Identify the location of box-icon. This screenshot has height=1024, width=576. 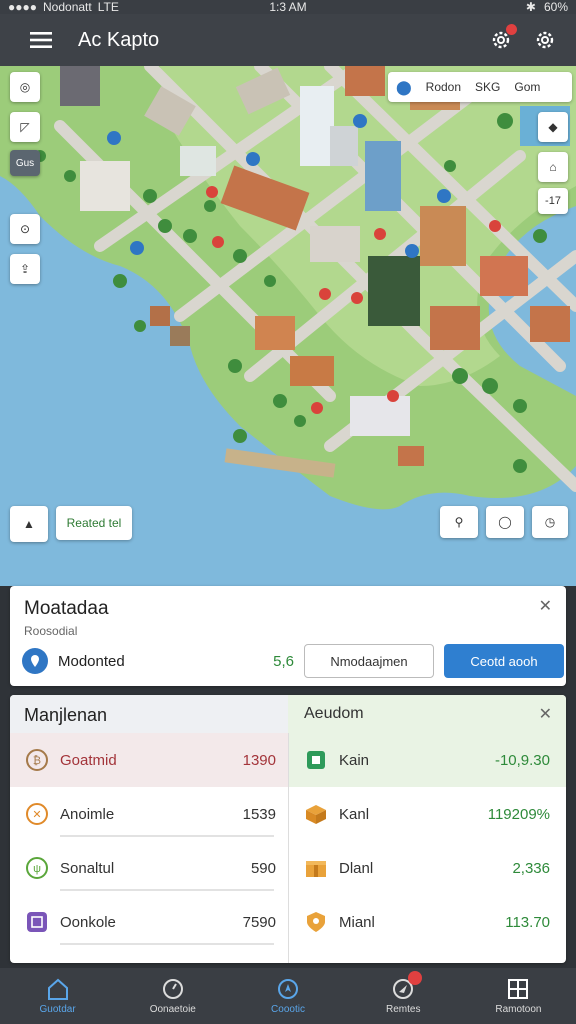
(37, 922).